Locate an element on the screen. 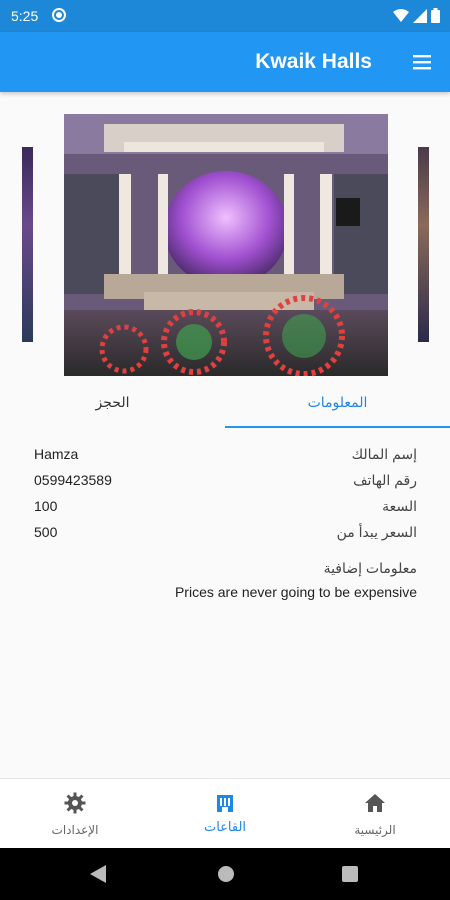 This screenshot has height=900, width=450. nav-settings: الإعدادات is located at coordinates (75, 814).